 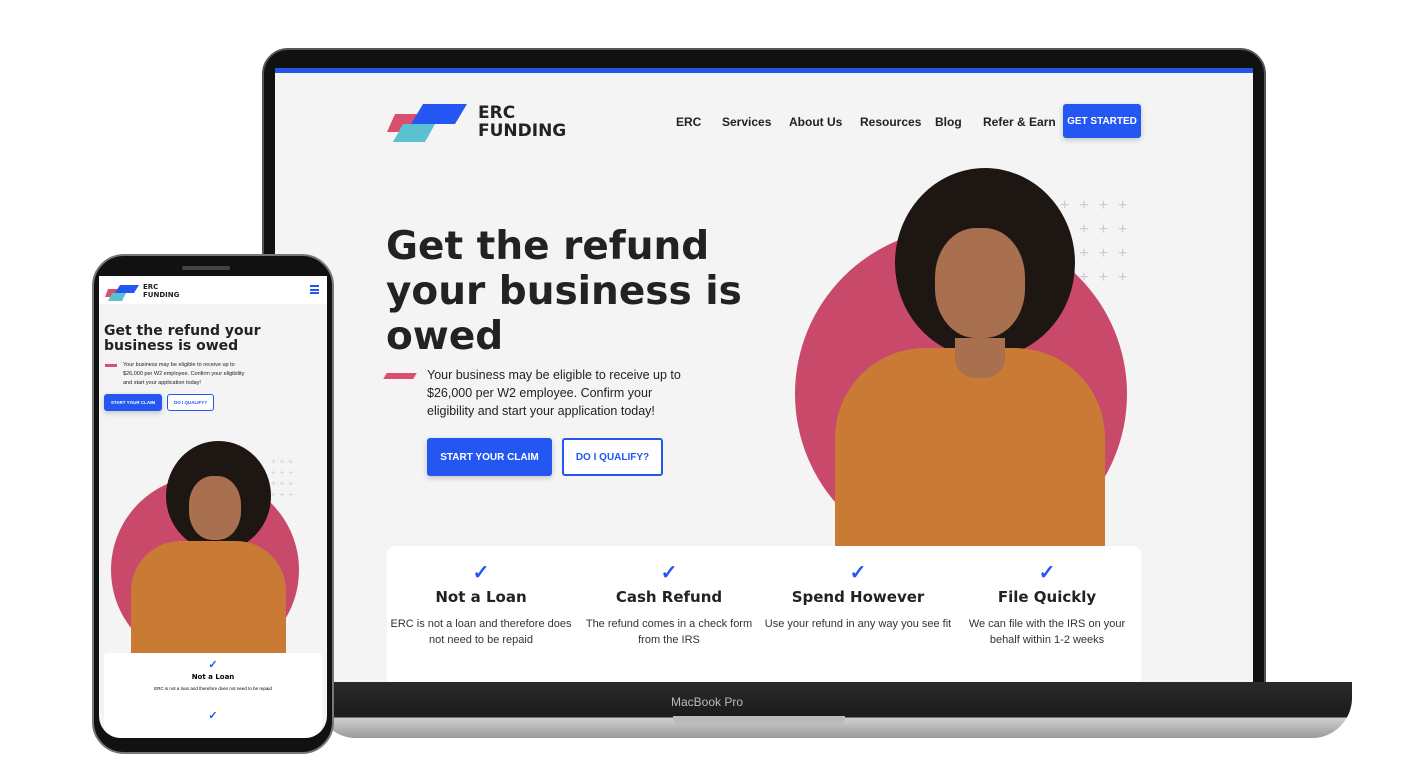 I want to click on hero-title-line: your business is, so click(x=564, y=291).